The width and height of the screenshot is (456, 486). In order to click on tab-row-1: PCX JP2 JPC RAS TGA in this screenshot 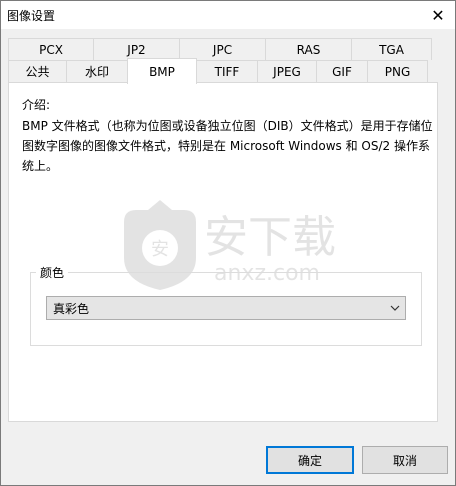, I will do `click(220, 49)`.